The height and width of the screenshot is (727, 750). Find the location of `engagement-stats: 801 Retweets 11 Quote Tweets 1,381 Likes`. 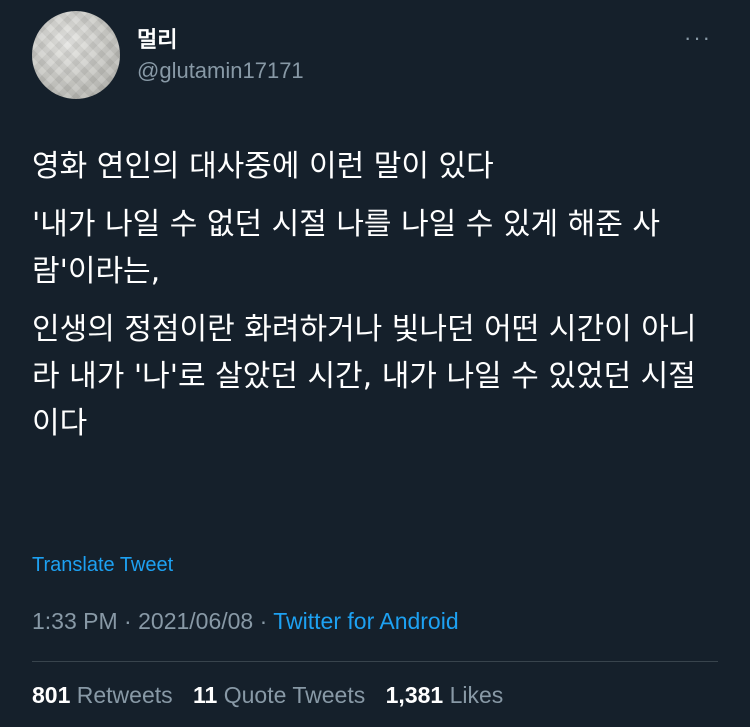

engagement-stats: 801 Retweets 11 Quote Tweets 1,381 Likes is located at coordinates (274, 695).